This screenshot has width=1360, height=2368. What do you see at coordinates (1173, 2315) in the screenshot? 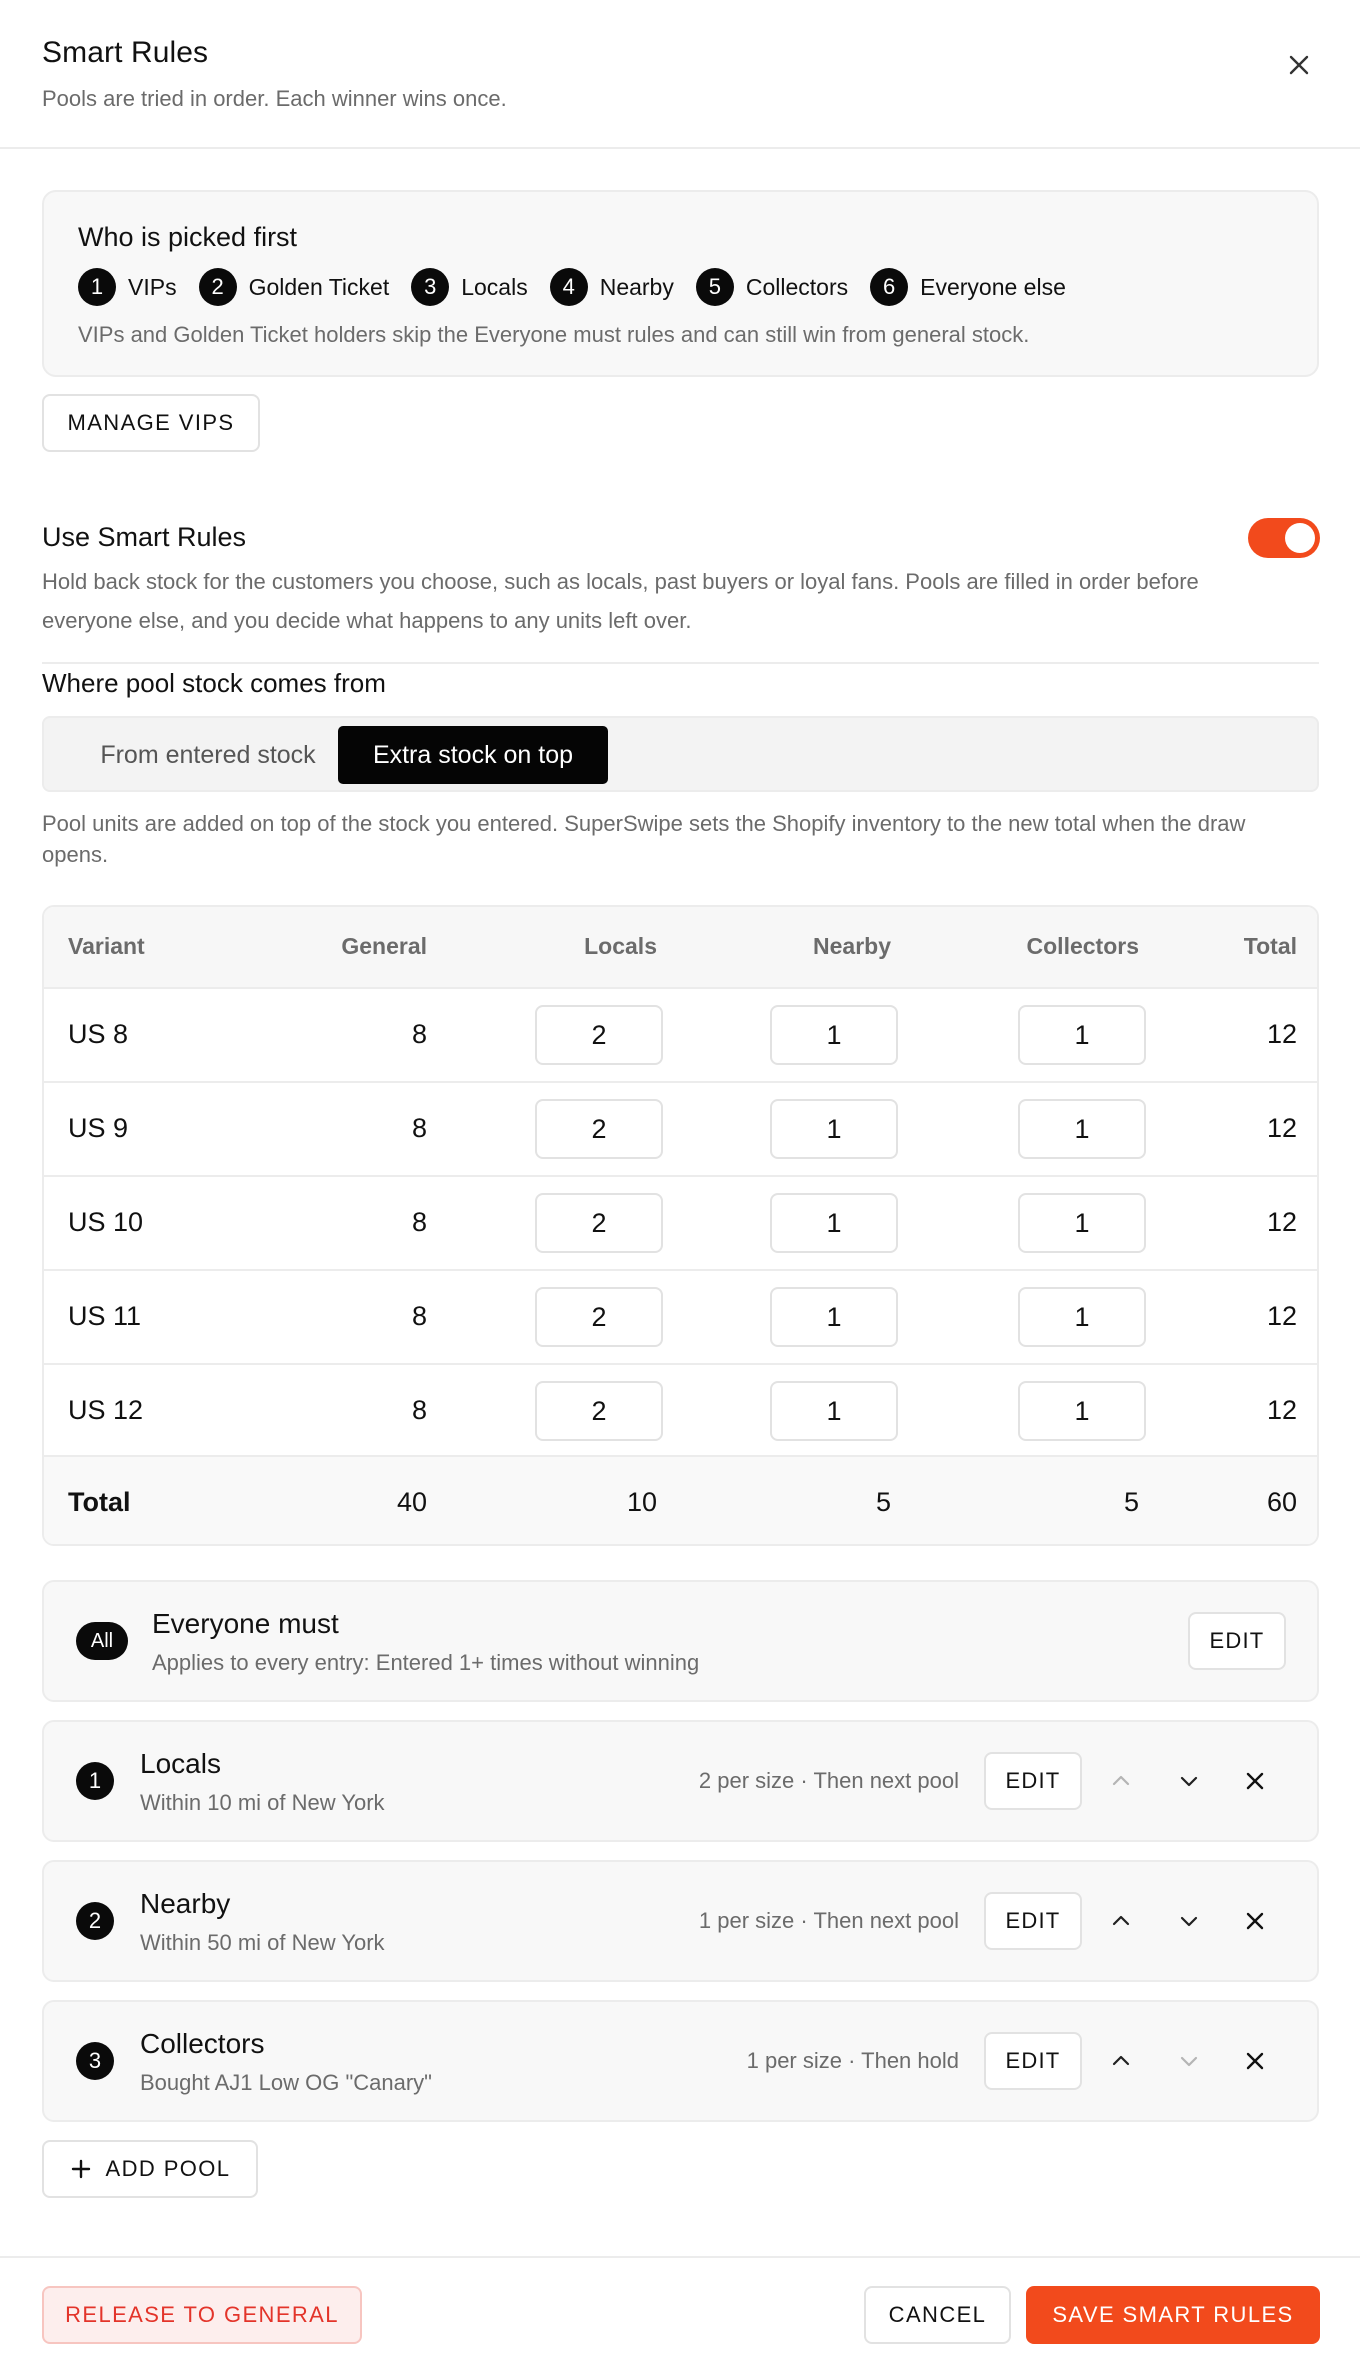
I see `save-smart-rules-button: SAVE SMART RULES` at bounding box center [1173, 2315].